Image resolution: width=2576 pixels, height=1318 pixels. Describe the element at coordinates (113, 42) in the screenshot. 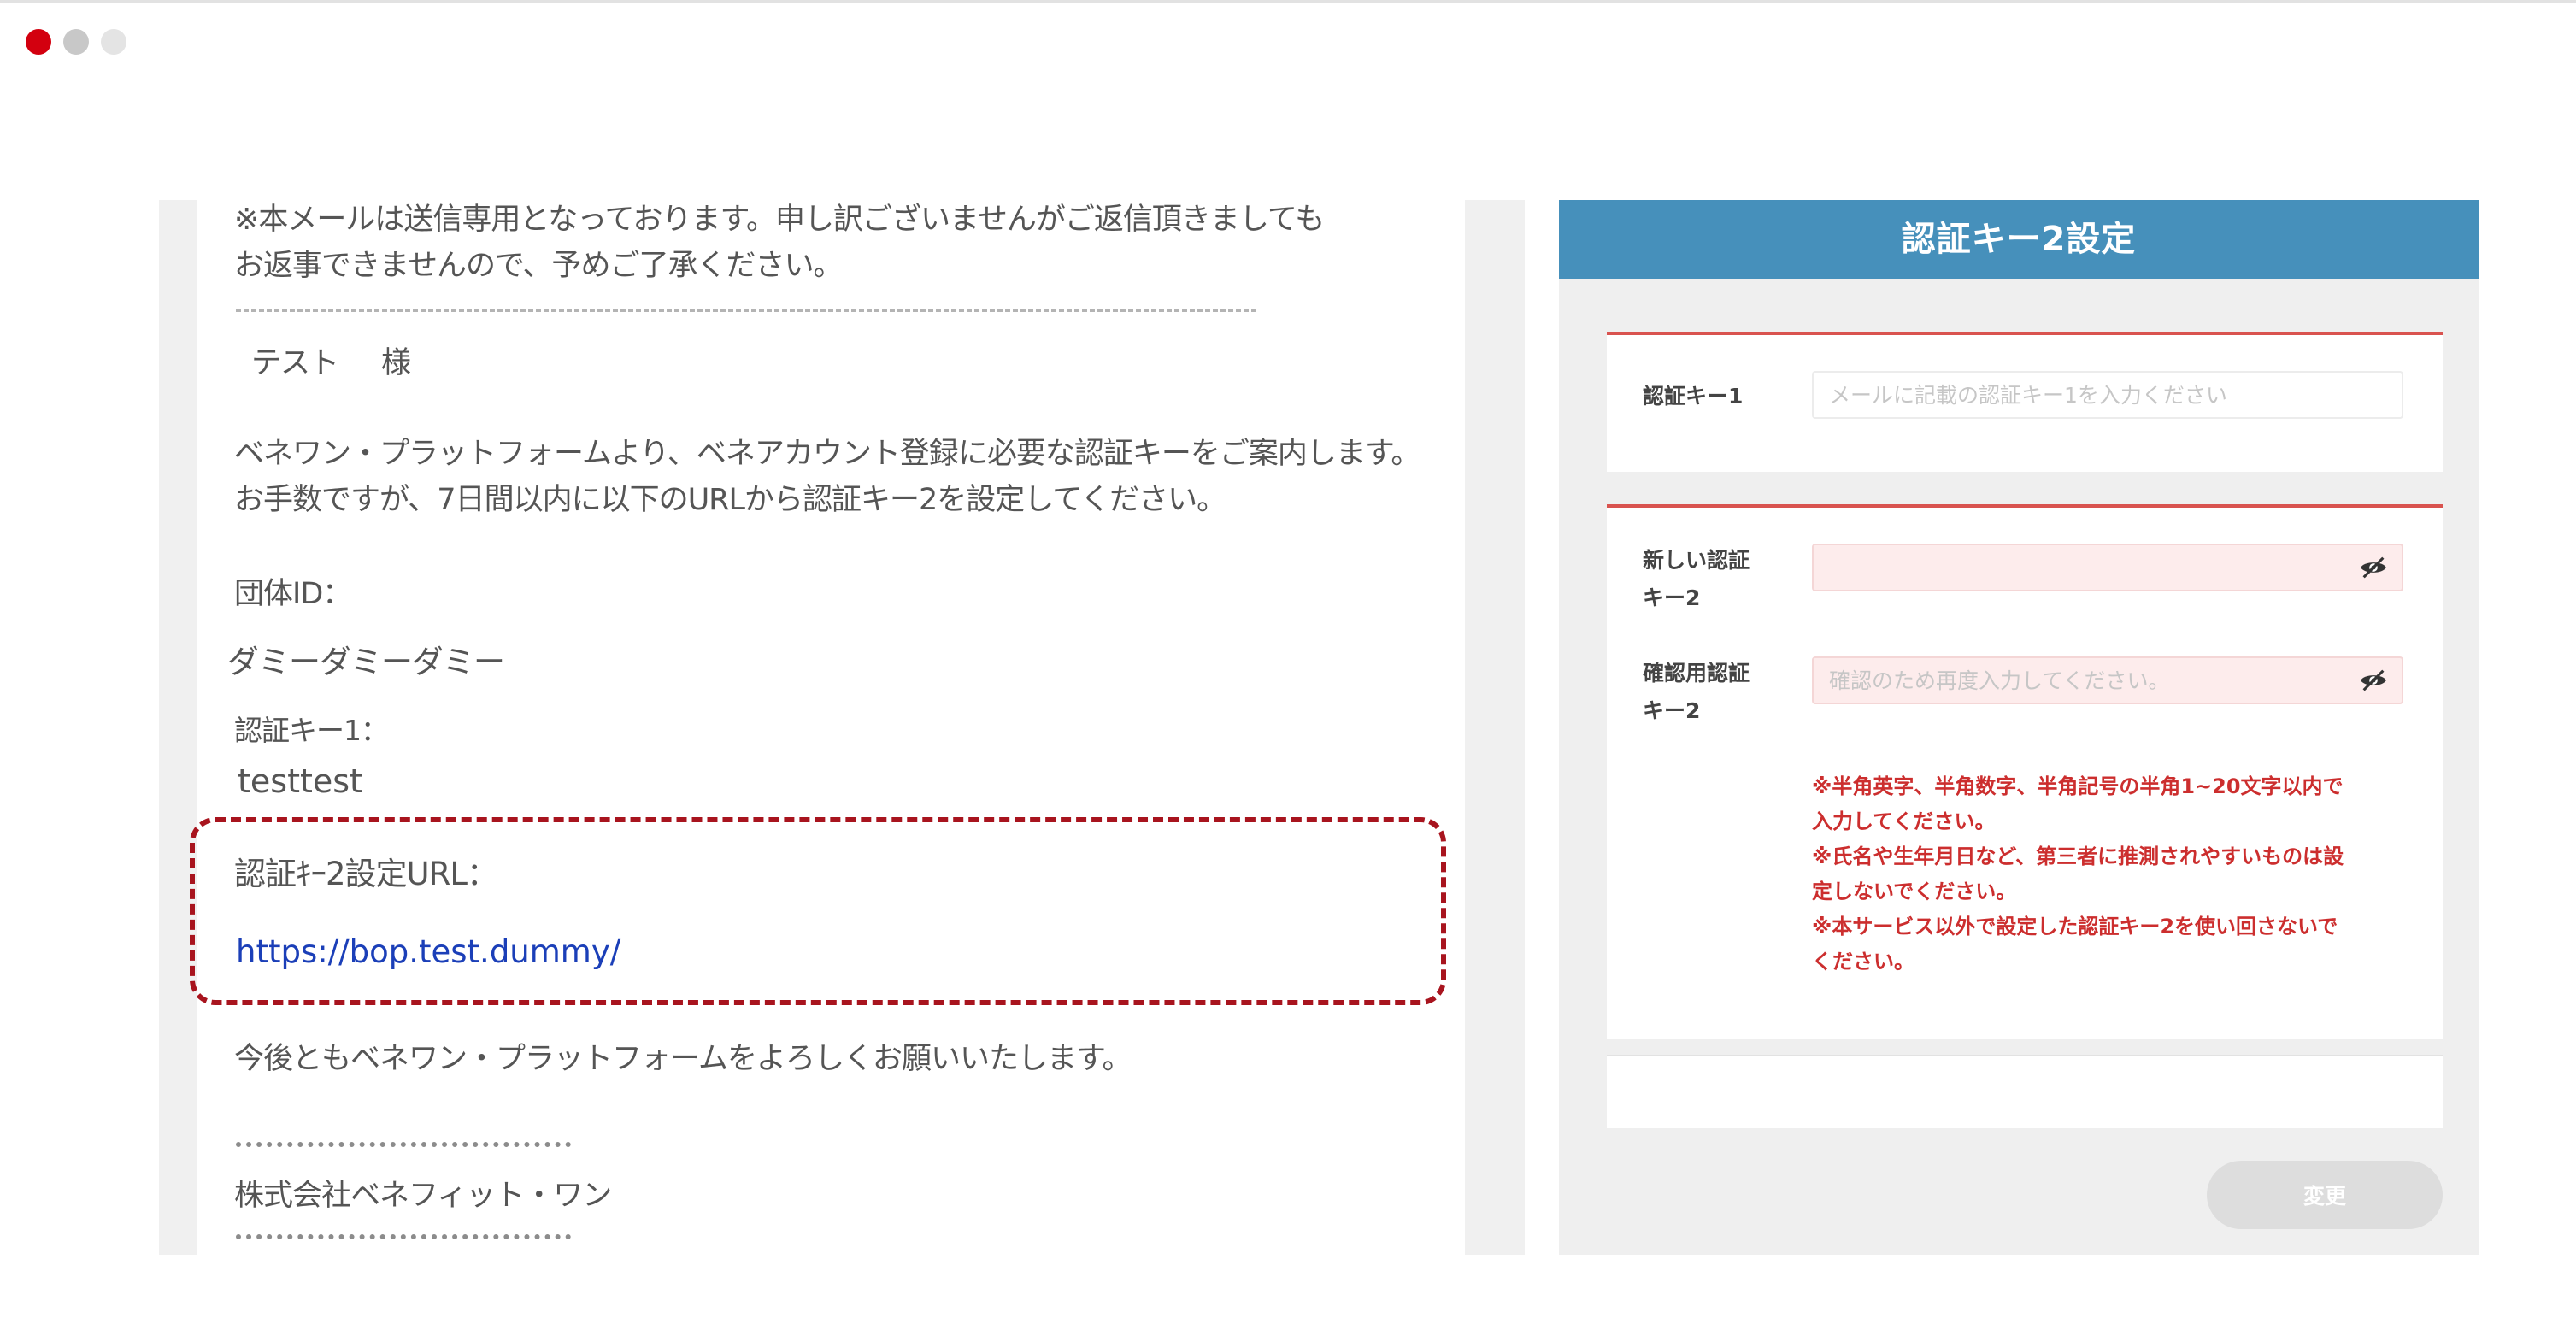

I see `window-zoom-dot` at that location.